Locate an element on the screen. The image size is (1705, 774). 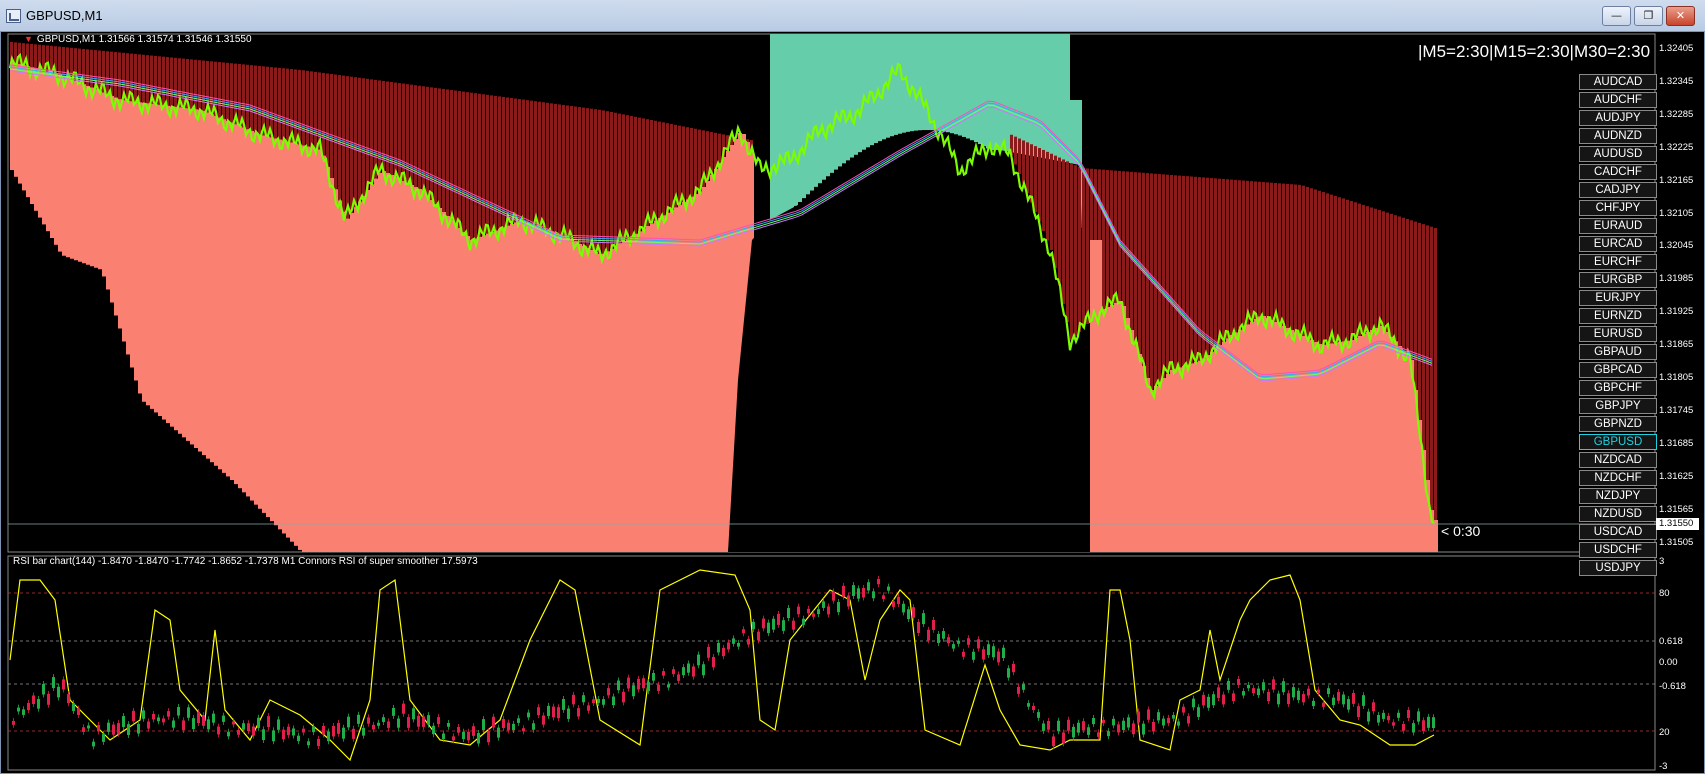
symbol-button-usdchf: USDCHF is located at coordinates (1618, 550).